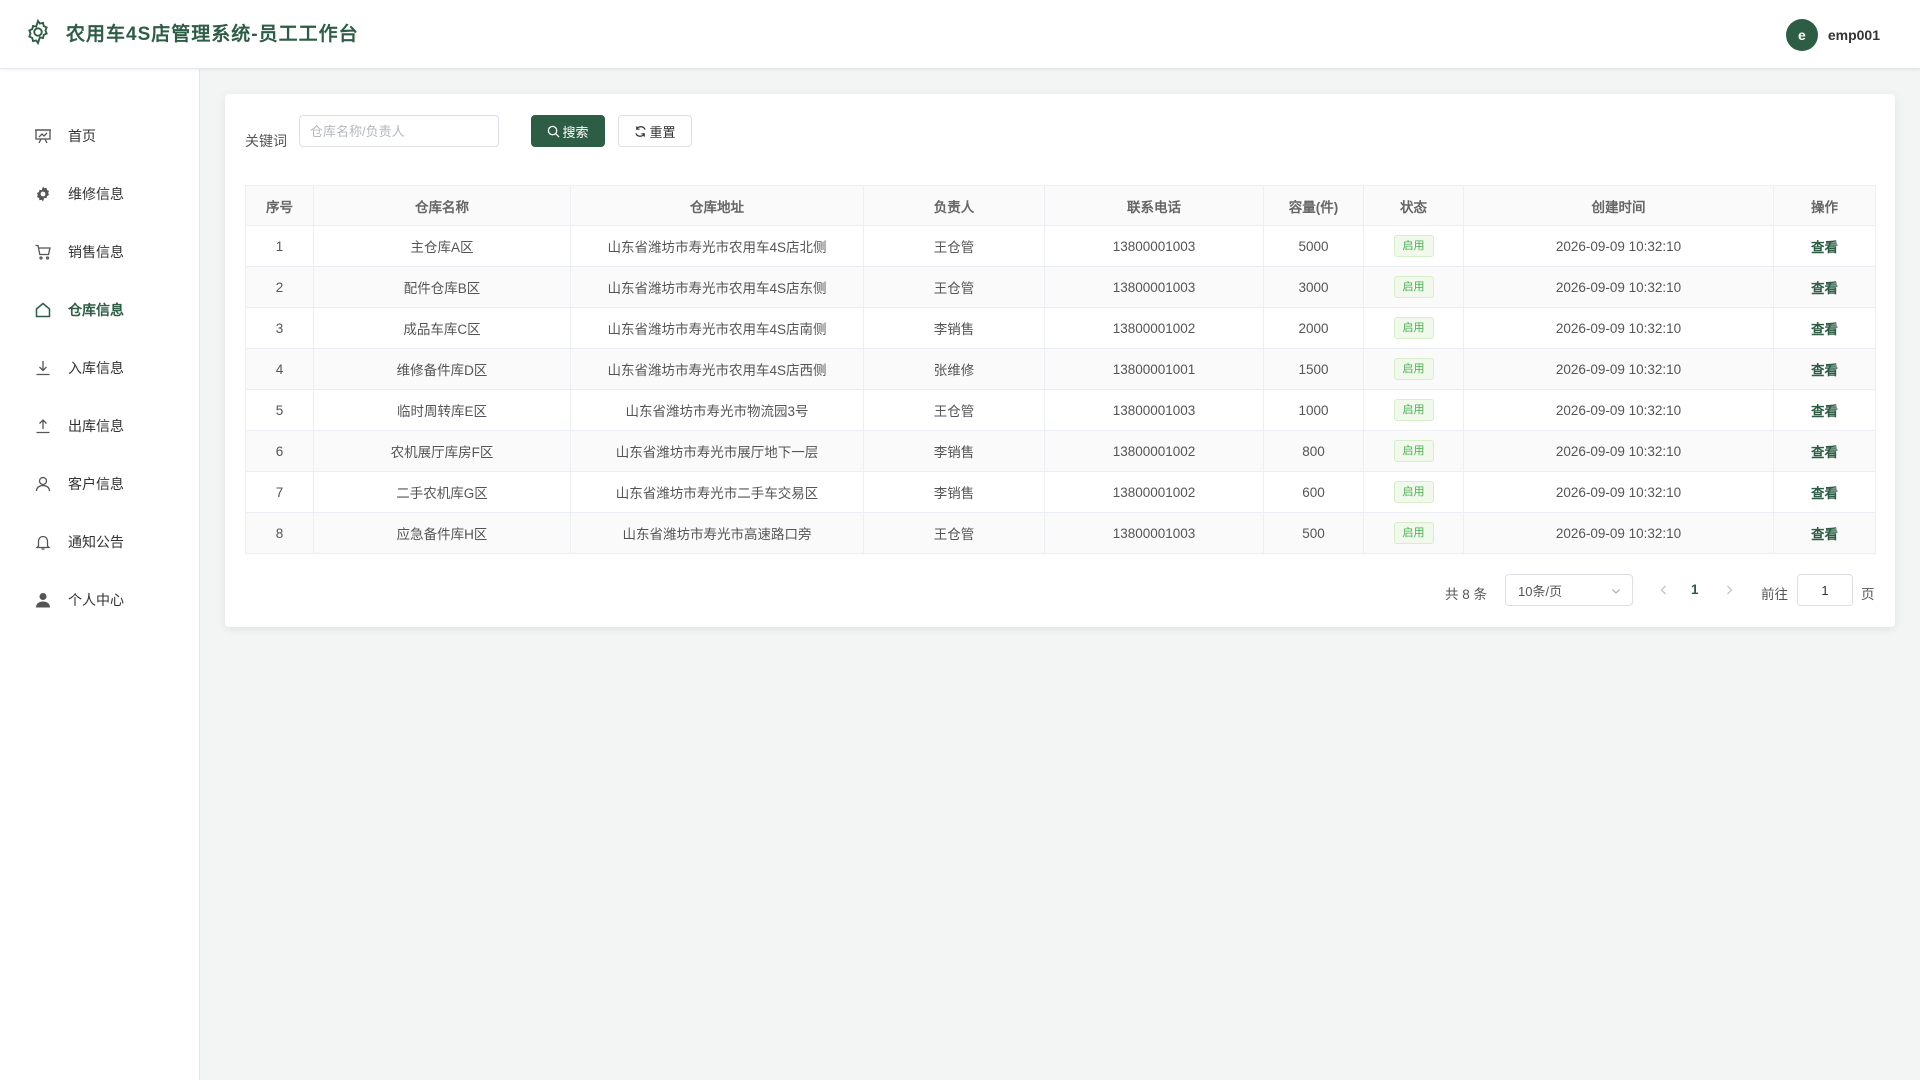 The image size is (1920, 1080). What do you see at coordinates (954, 205) in the screenshot?
I see `column-header: 负责人` at bounding box center [954, 205].